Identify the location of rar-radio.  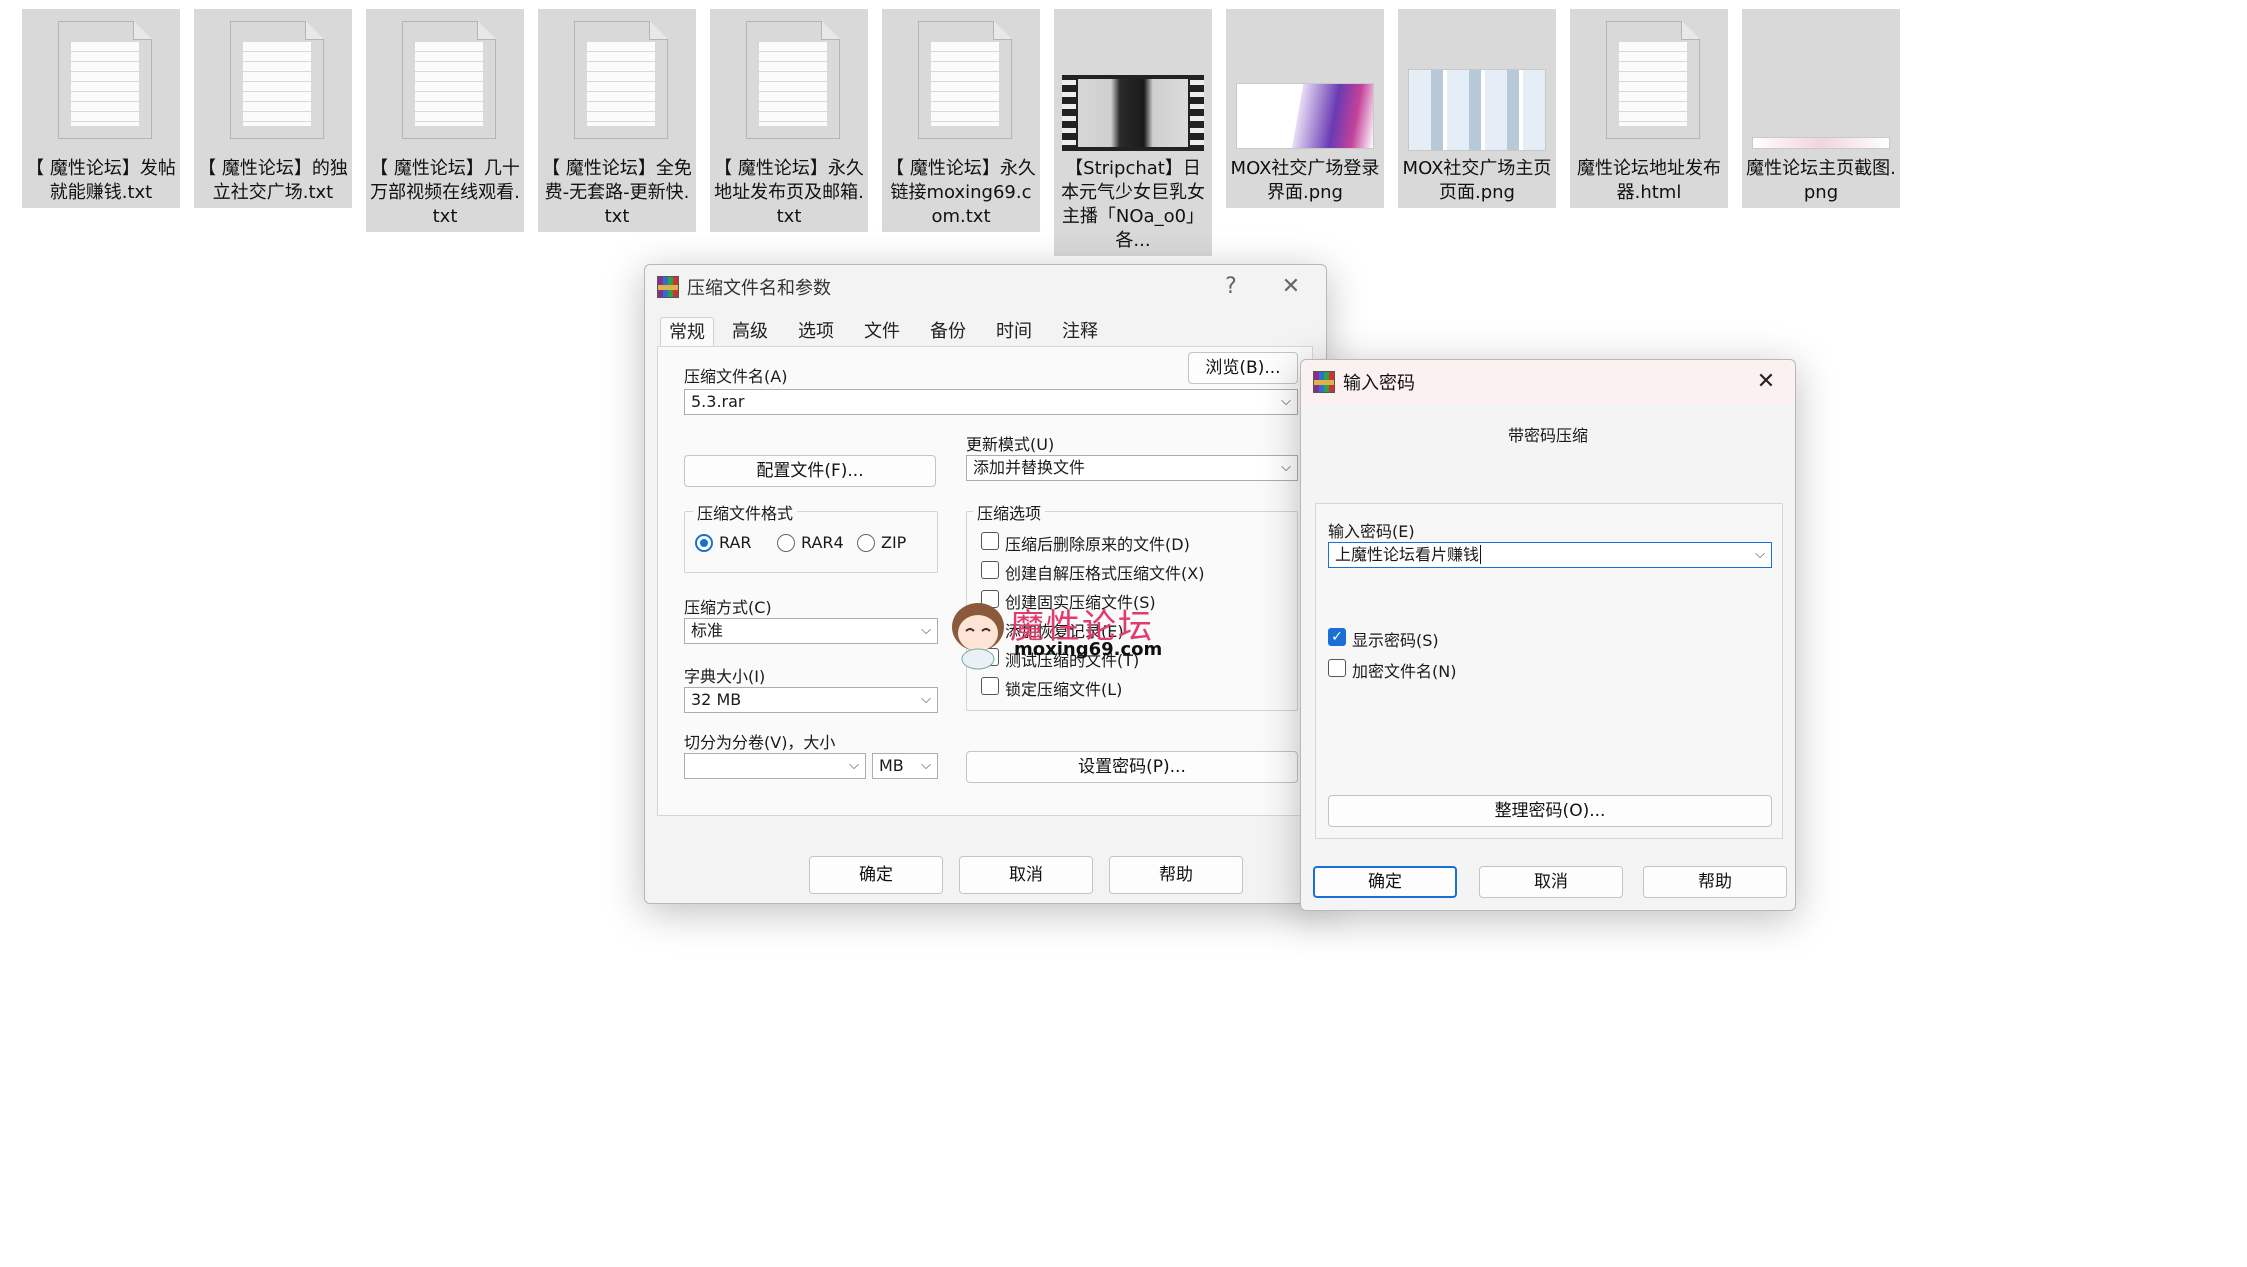
(704, 543).